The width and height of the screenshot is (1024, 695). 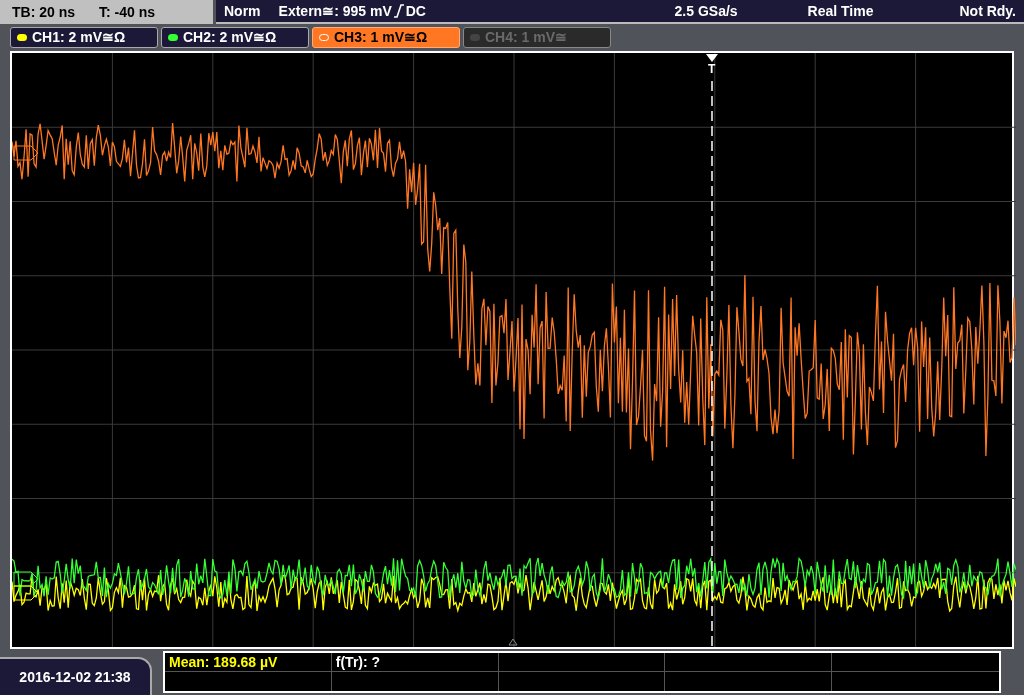 I want to click on trigger-mode-label: Norm, so click(x=242, y=11).